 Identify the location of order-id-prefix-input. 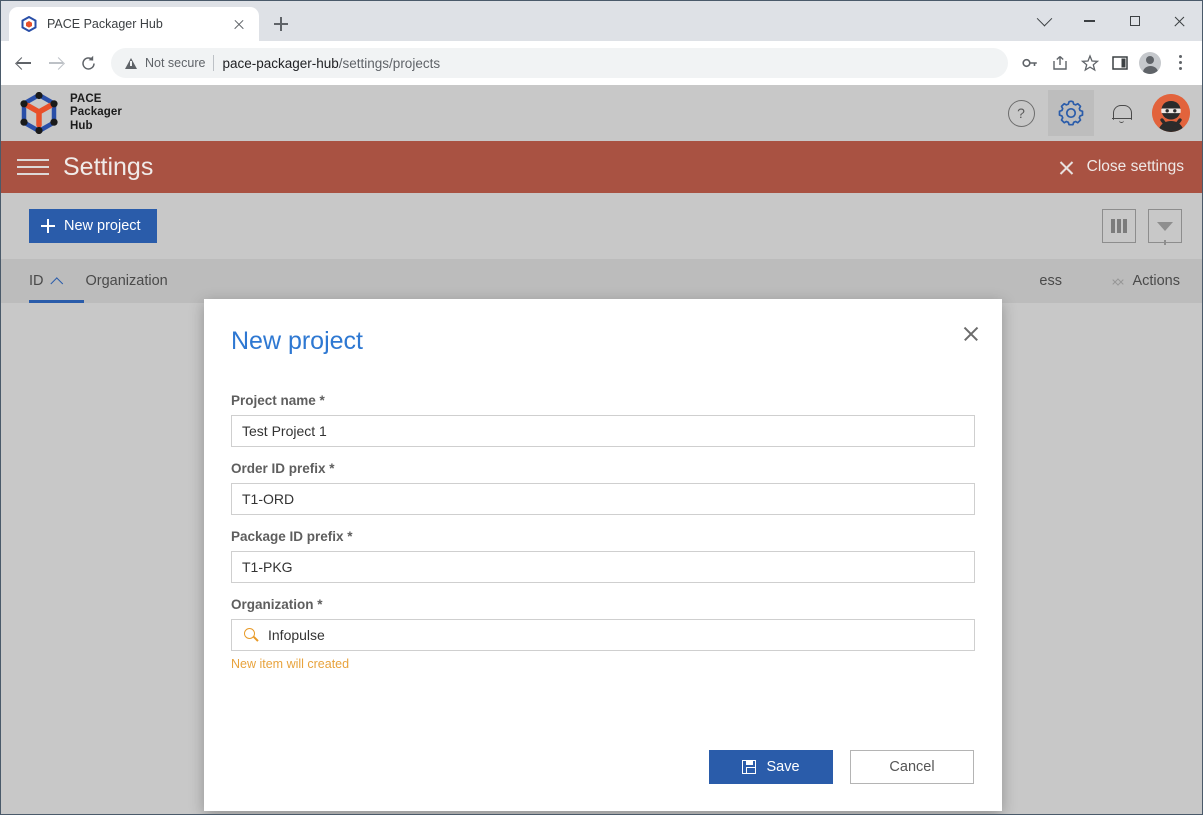
(603, 499).